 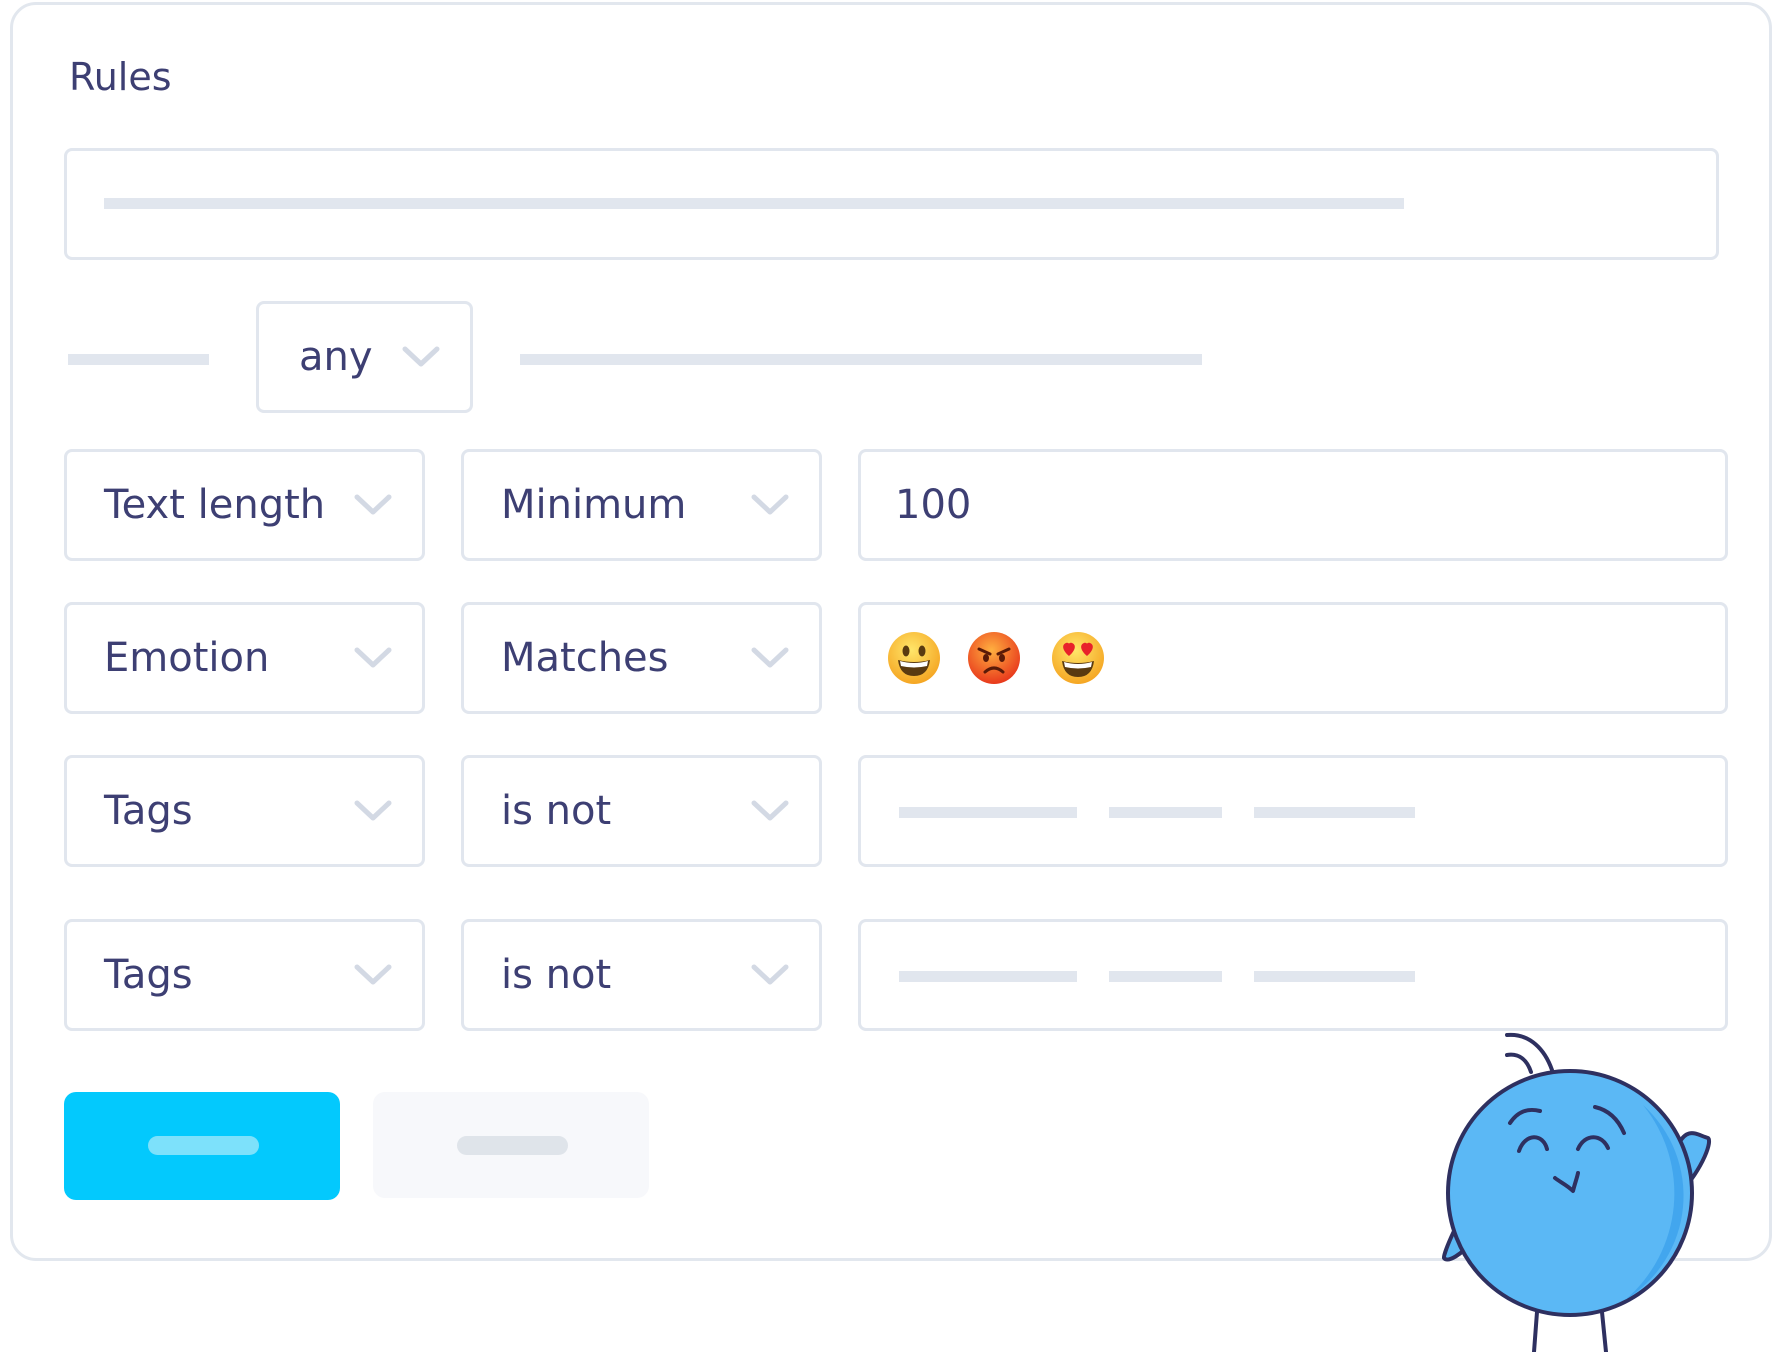 I want to click on rule-4-tags-input, so click(x=1293, y=975).